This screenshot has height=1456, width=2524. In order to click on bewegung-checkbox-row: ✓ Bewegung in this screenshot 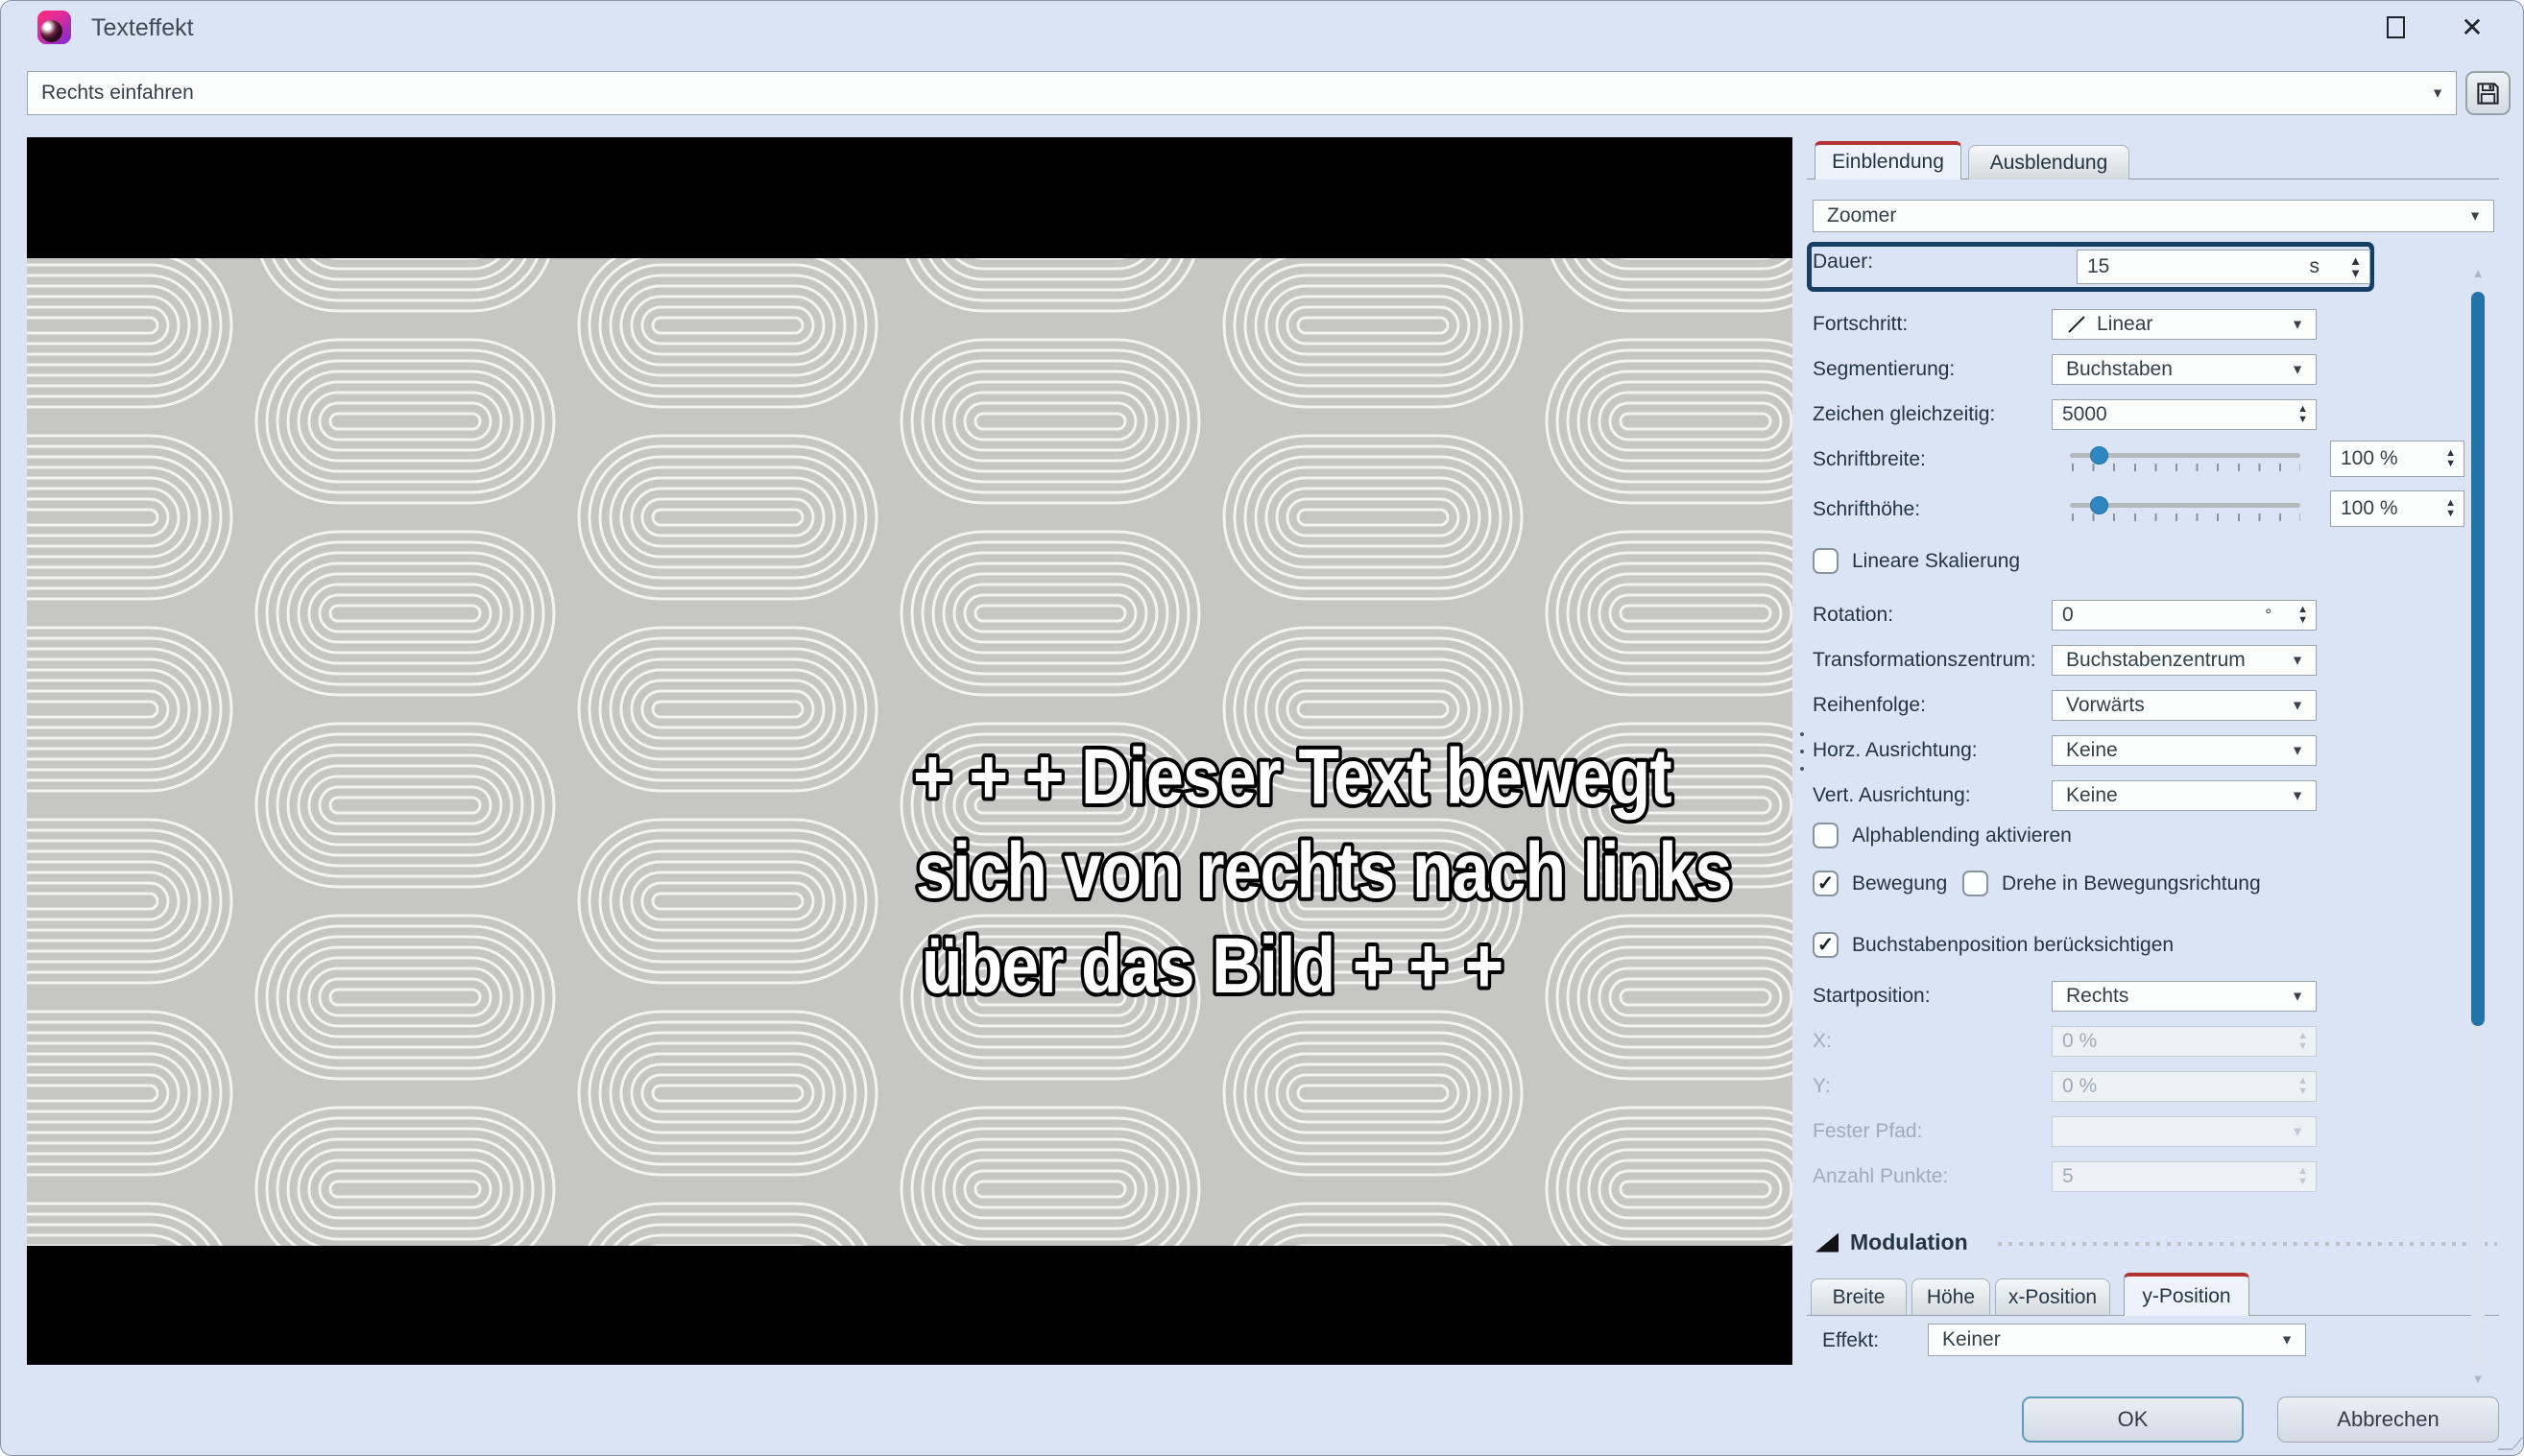, I will do `click(1880, 883)`.